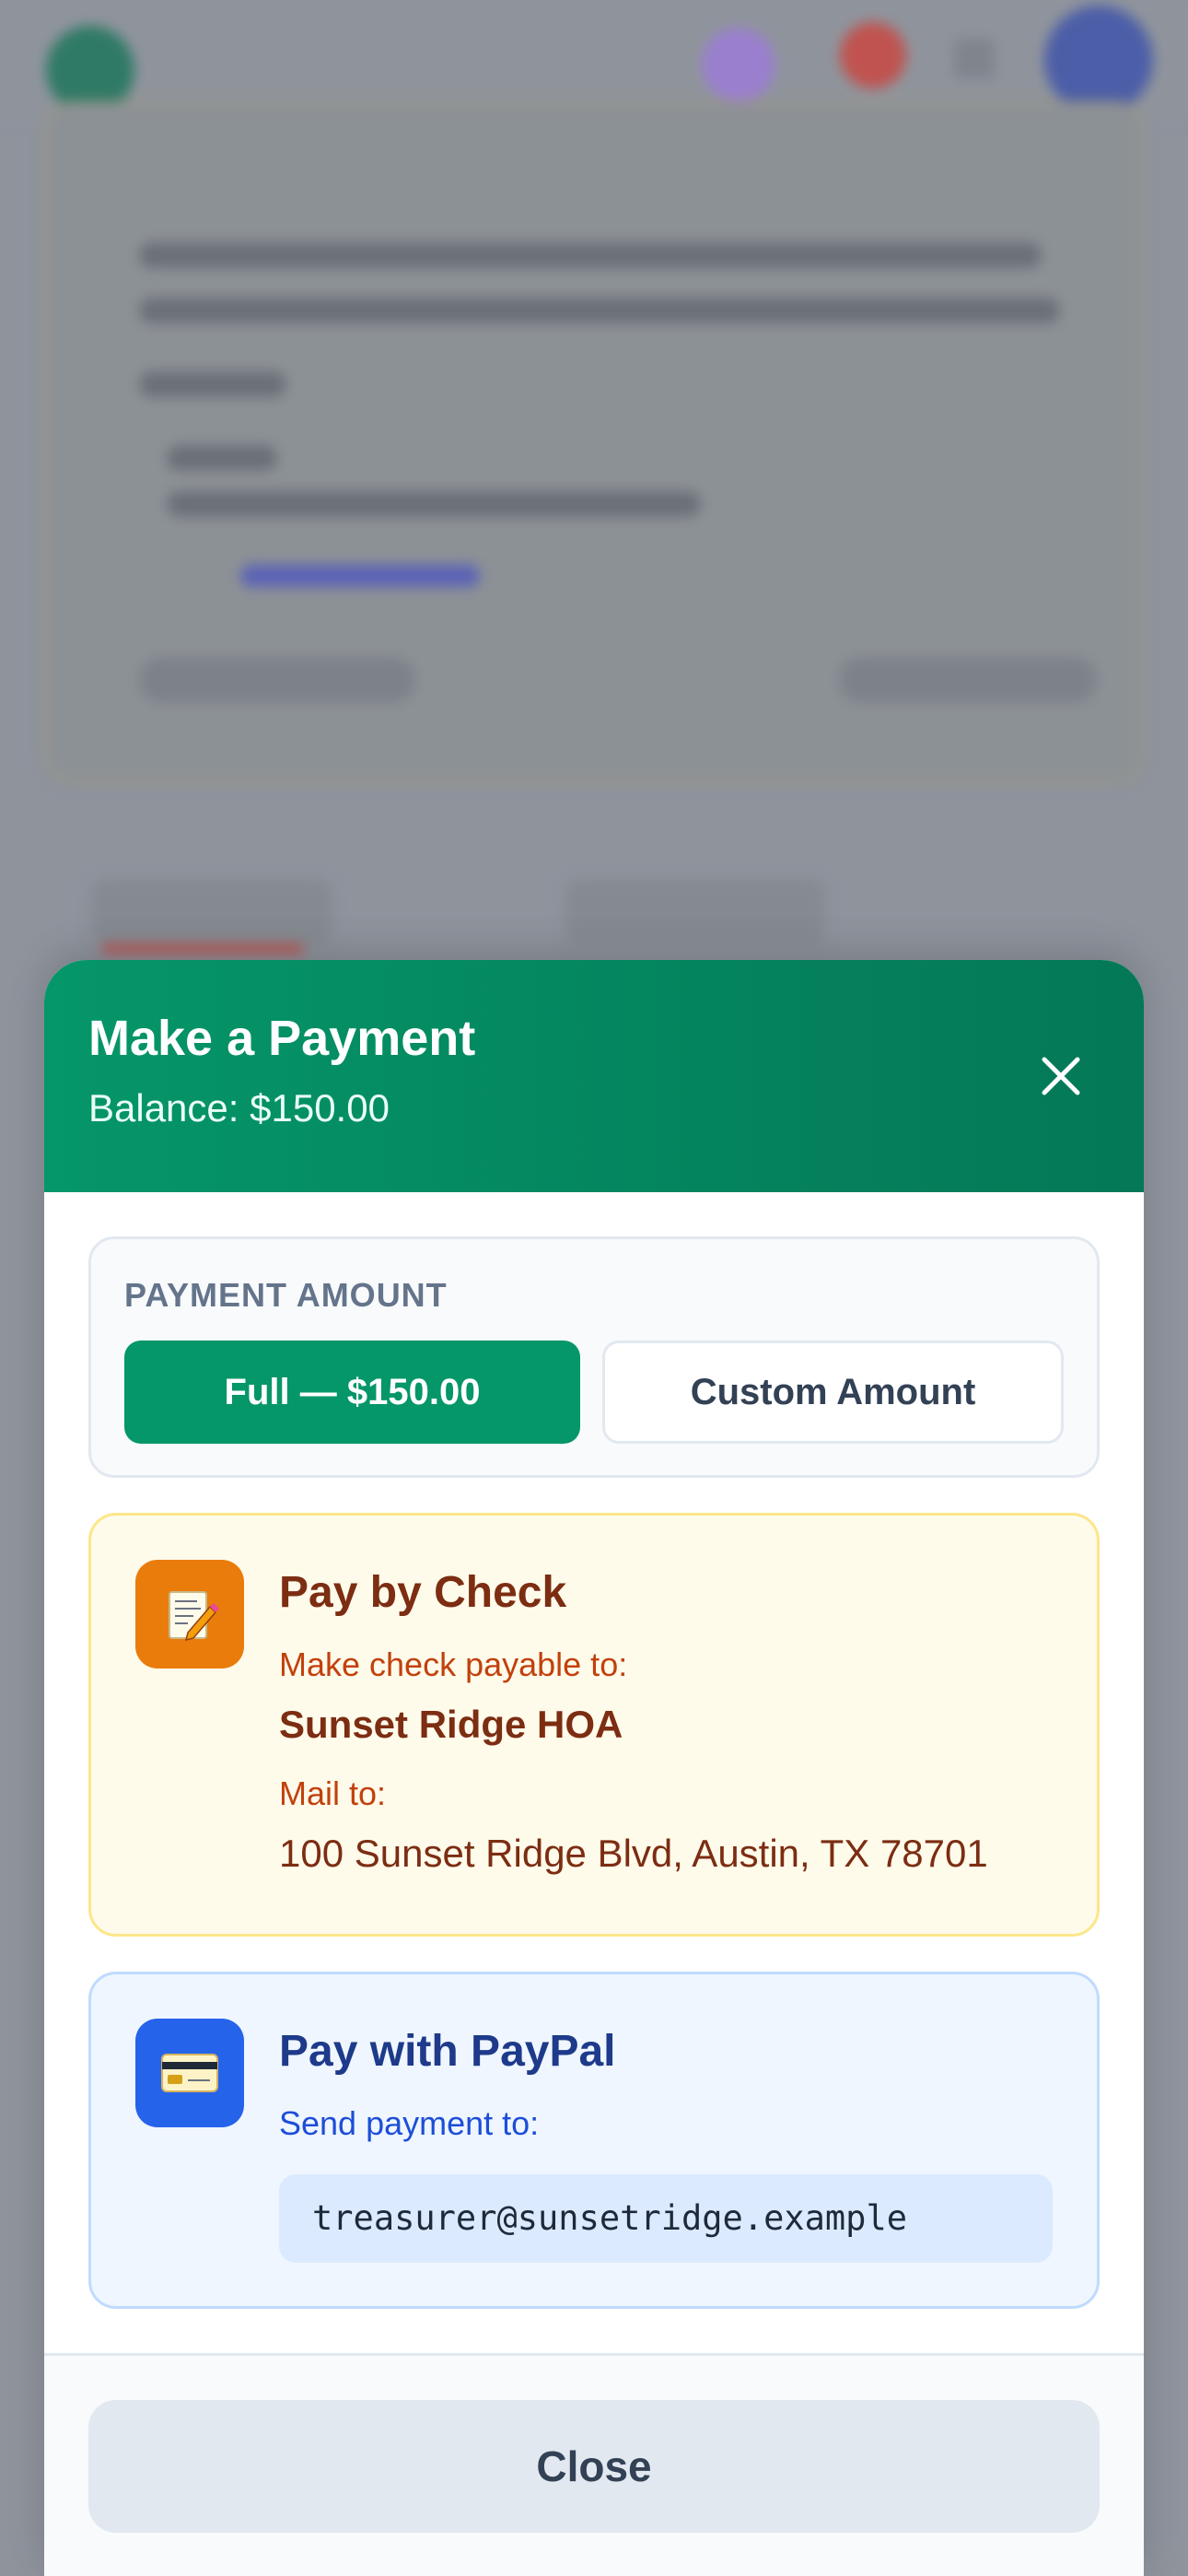 The image size is (1188, 2576). I want to click on memo-icon, so click(189, 1615).